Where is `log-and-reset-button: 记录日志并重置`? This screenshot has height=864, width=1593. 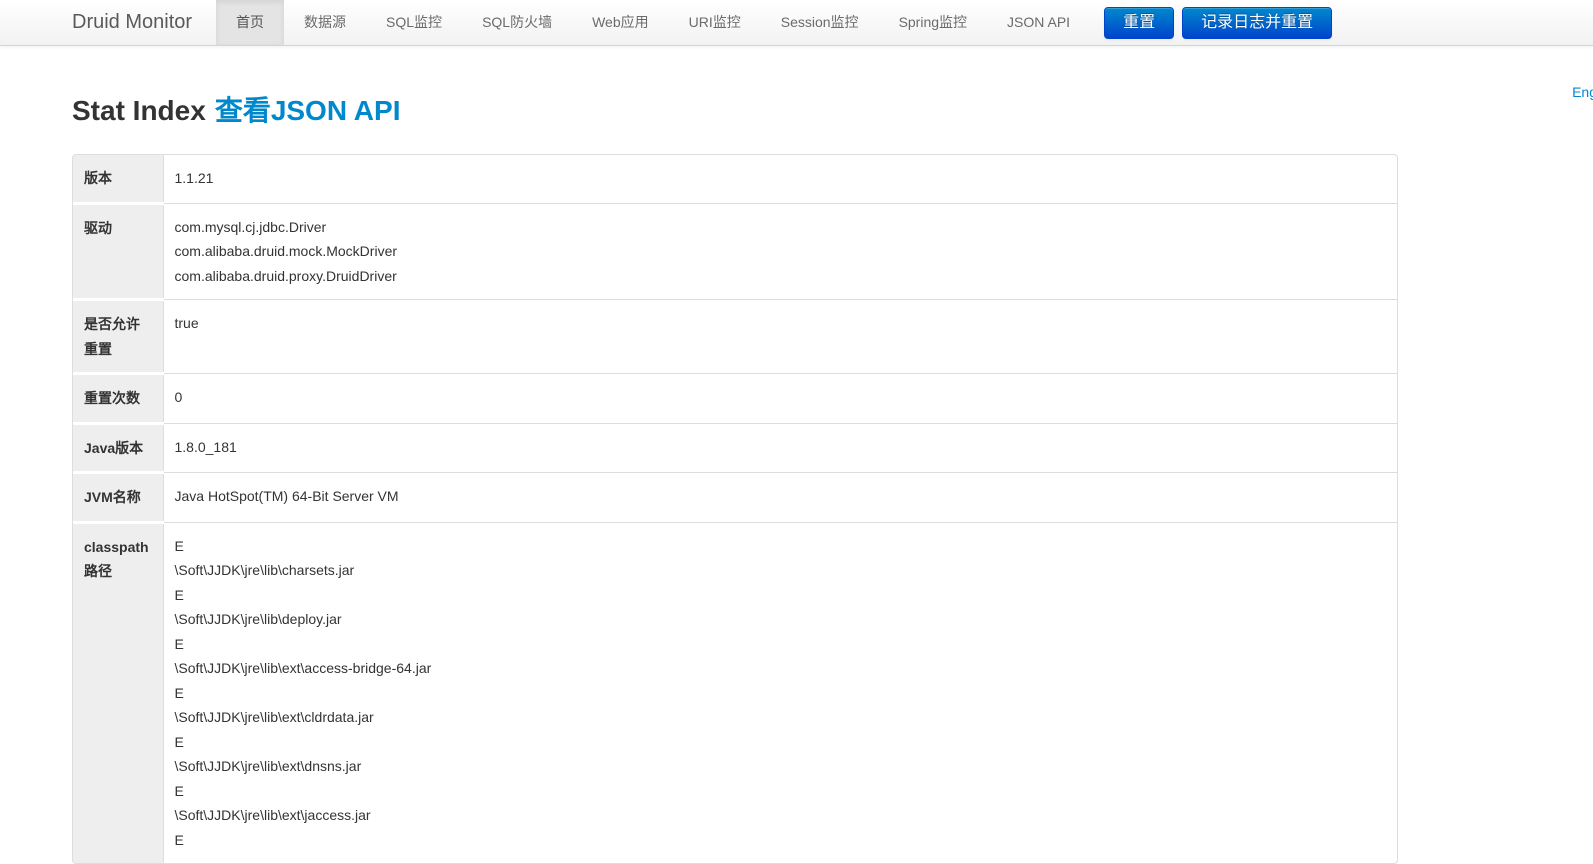 log-and-reset-button: 记录日志并重置 is located at coordinates (1257, 22).